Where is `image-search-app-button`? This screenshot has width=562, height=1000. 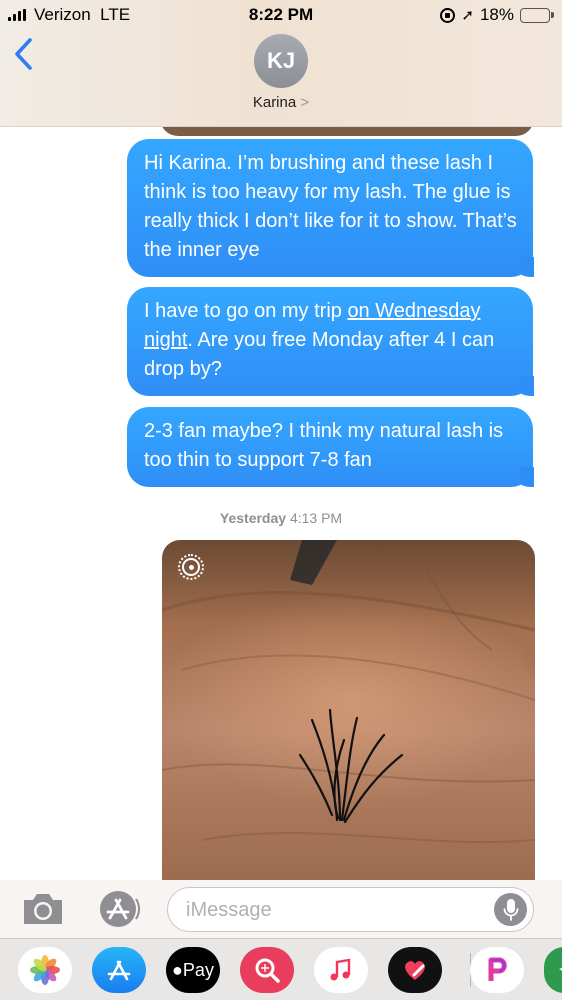 image-search-app-button is located at coordinates (267, 970).